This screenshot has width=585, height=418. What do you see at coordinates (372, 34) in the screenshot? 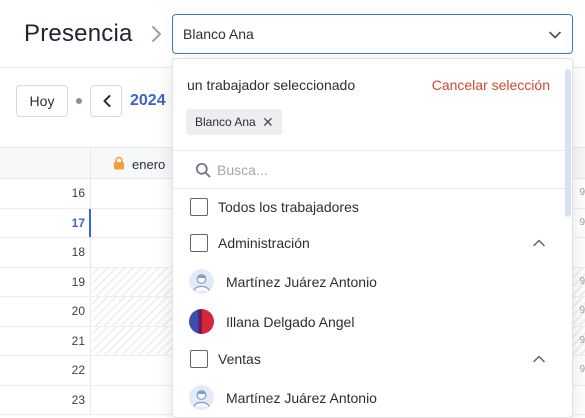
I see `worker-select: Blanco Ana` at bounding box center [372, 34].